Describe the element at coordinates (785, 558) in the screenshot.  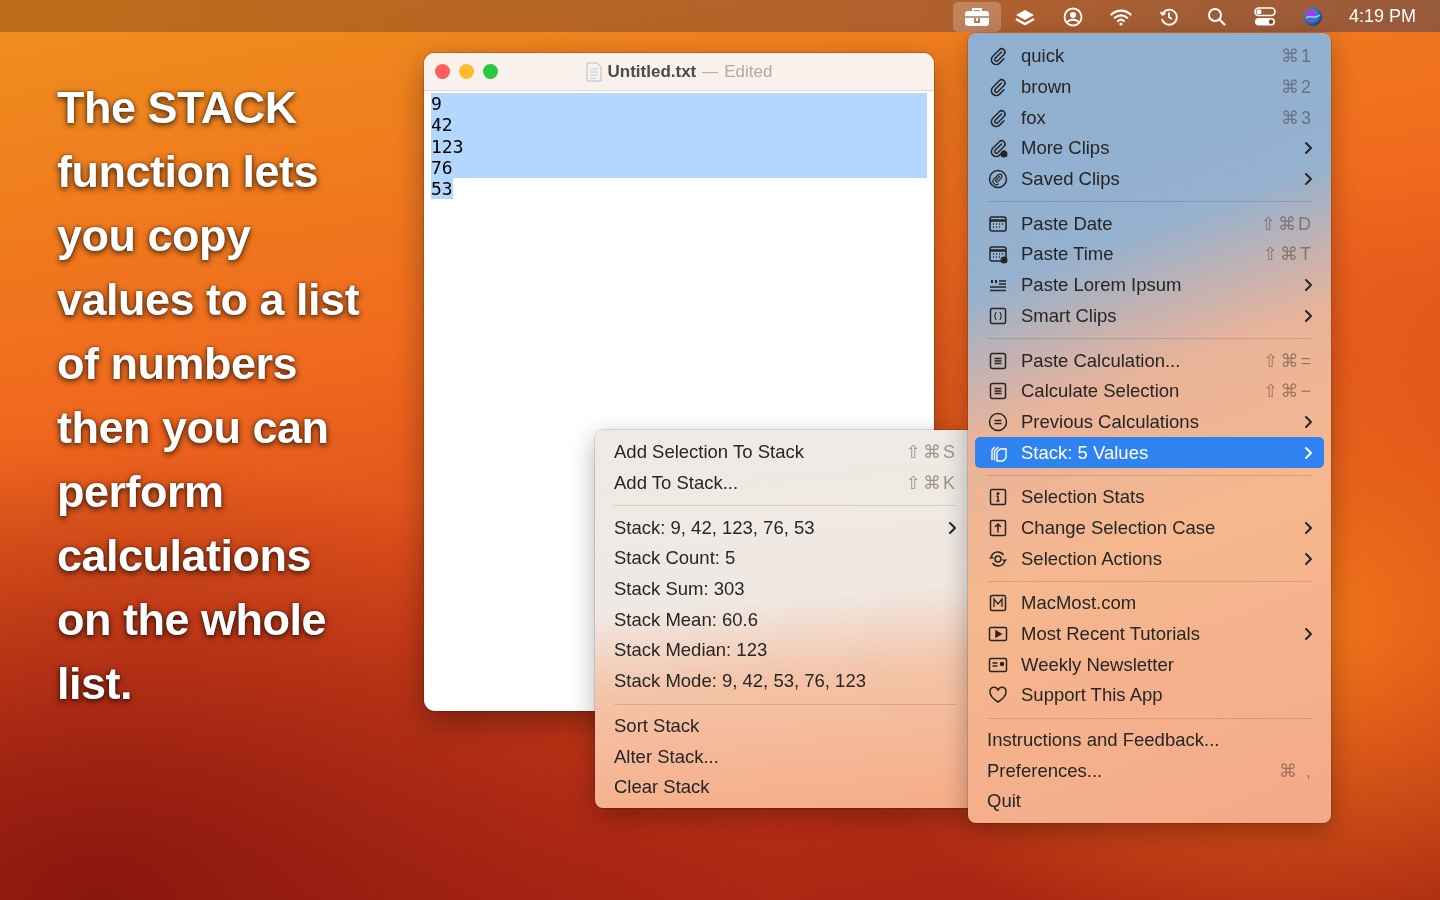
I see `menu-item: Stack Count: 5` at that location.